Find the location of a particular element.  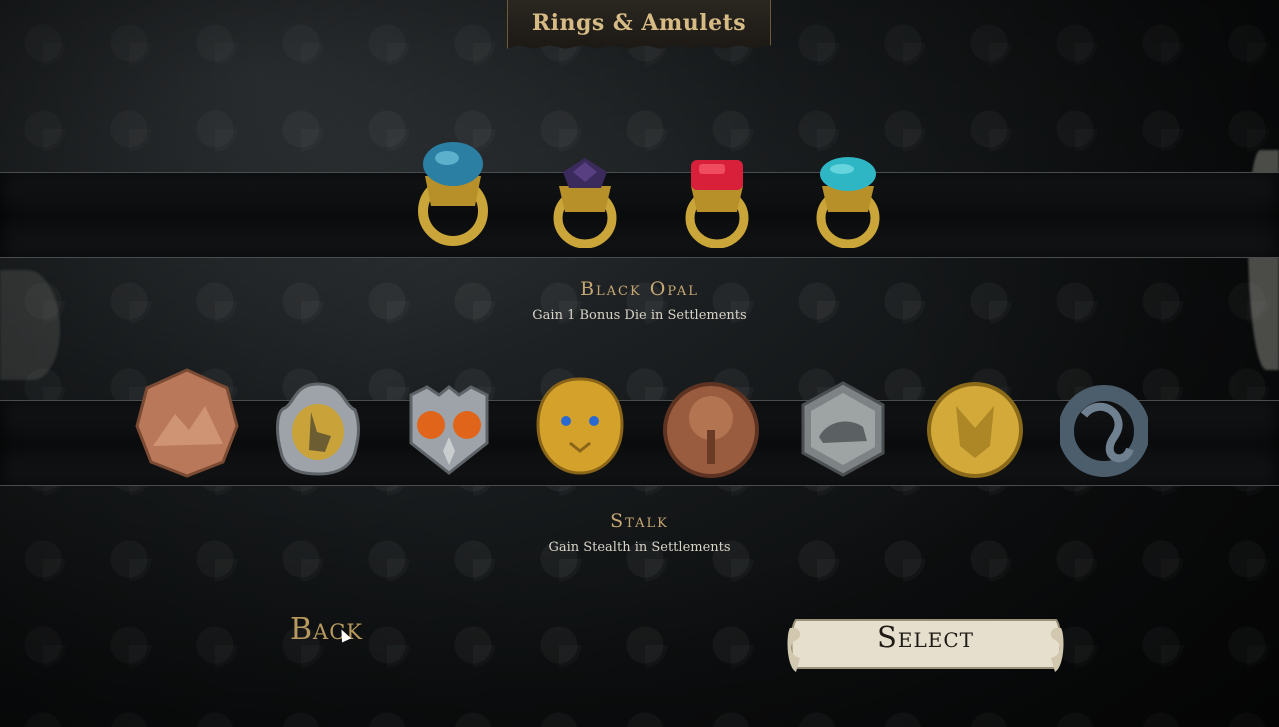

select-button-label: Select is located at coordinates (925, 637).